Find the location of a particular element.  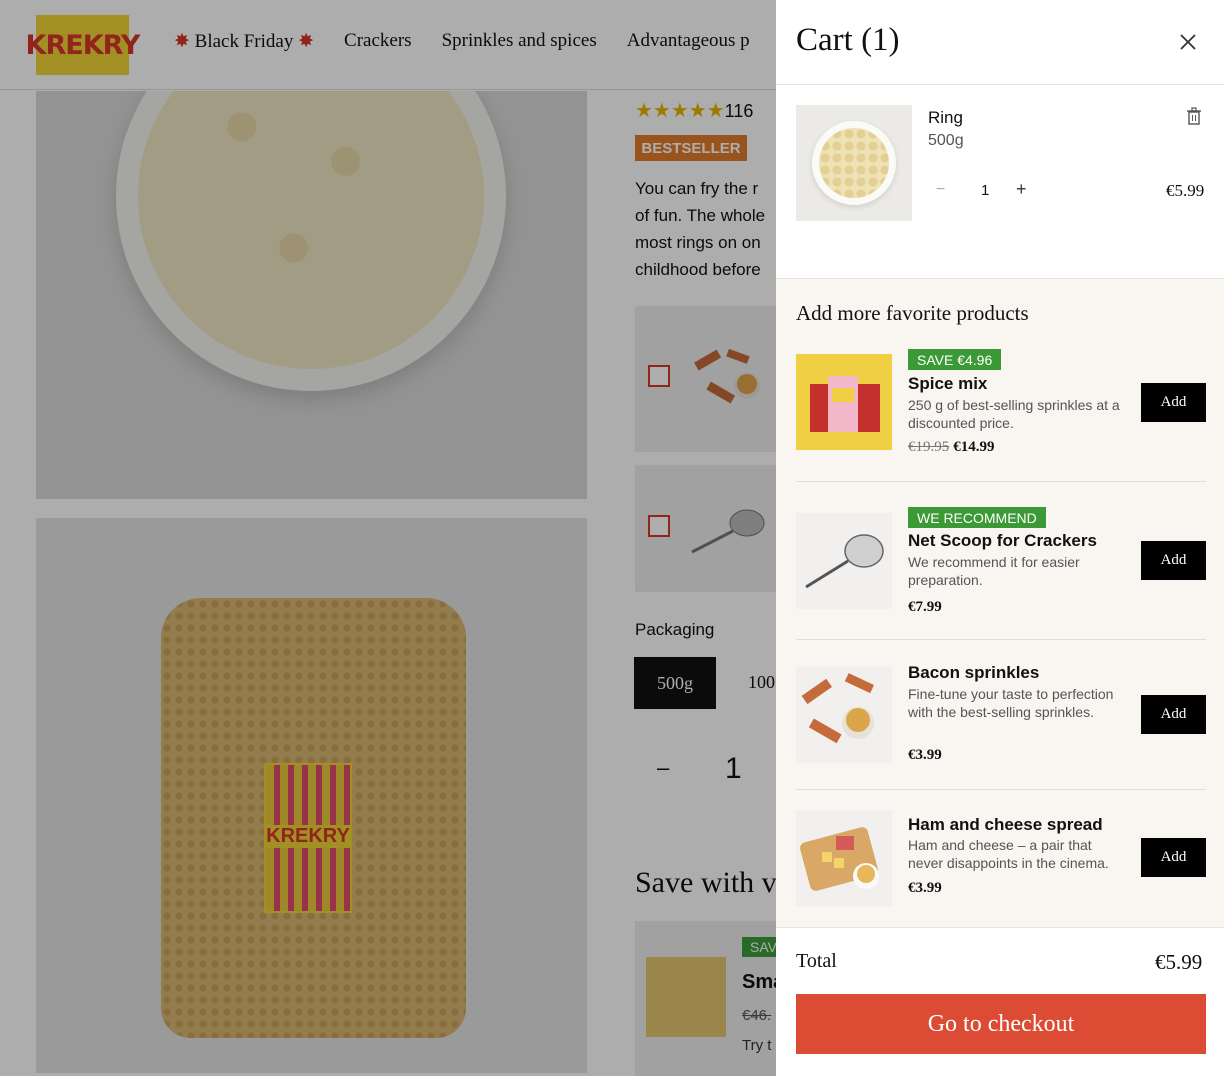

rec-desc: We recommend it for easier preparation. is located at coordinates (994, 571).